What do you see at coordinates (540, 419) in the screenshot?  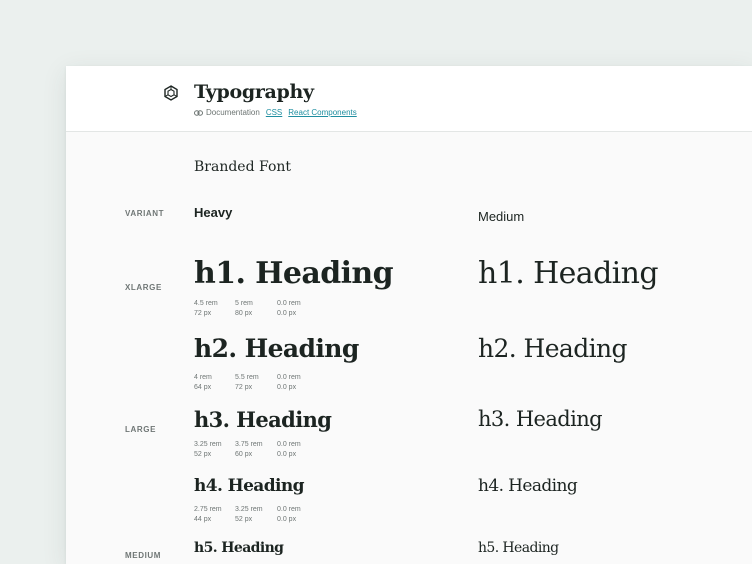 I see `h3-medium: h3. Heading` at bounding box center [540, 419].